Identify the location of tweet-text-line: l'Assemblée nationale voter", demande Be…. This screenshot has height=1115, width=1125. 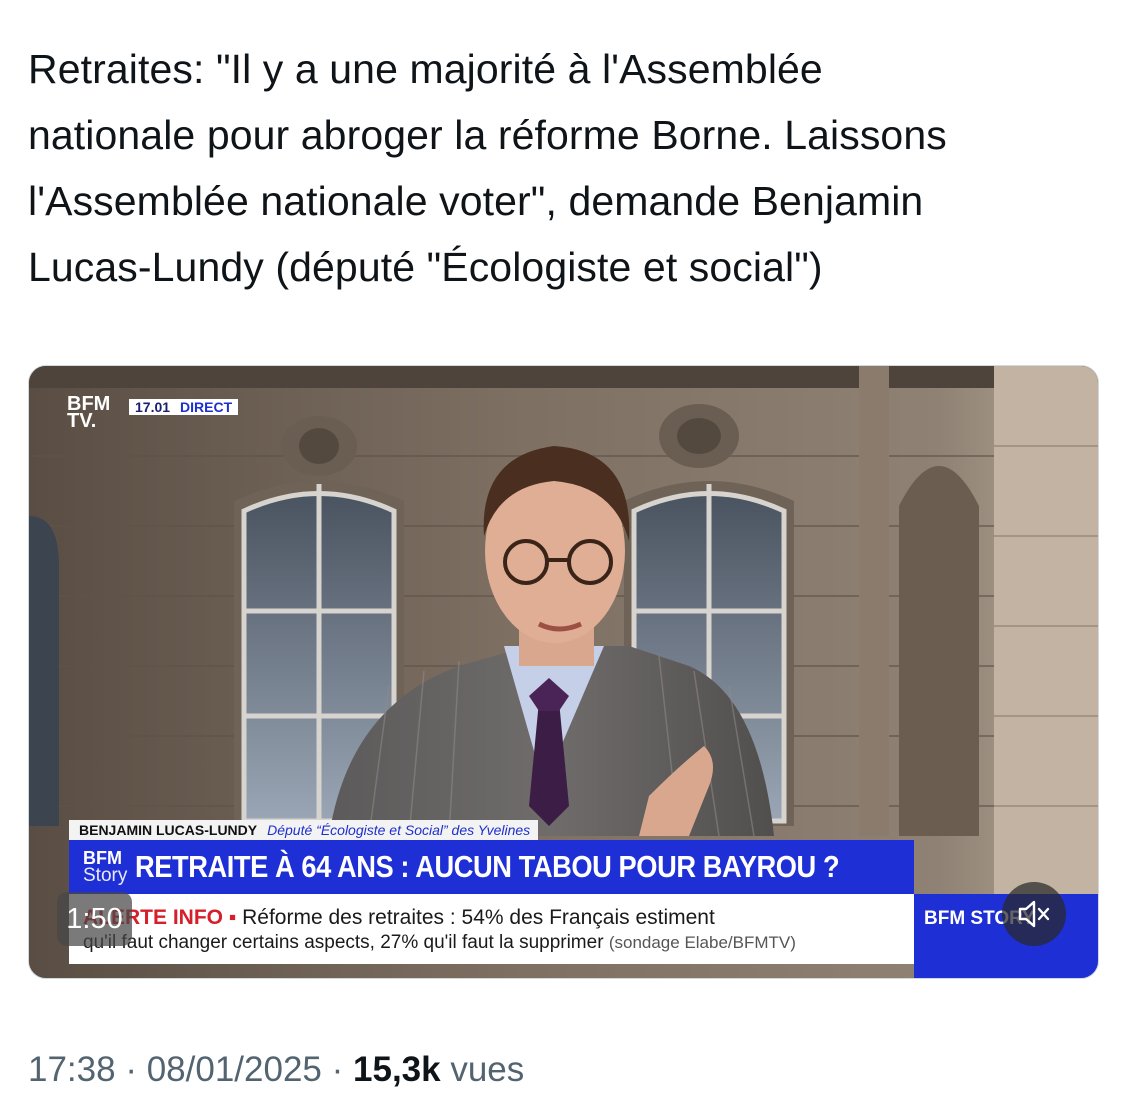
(476, 201).